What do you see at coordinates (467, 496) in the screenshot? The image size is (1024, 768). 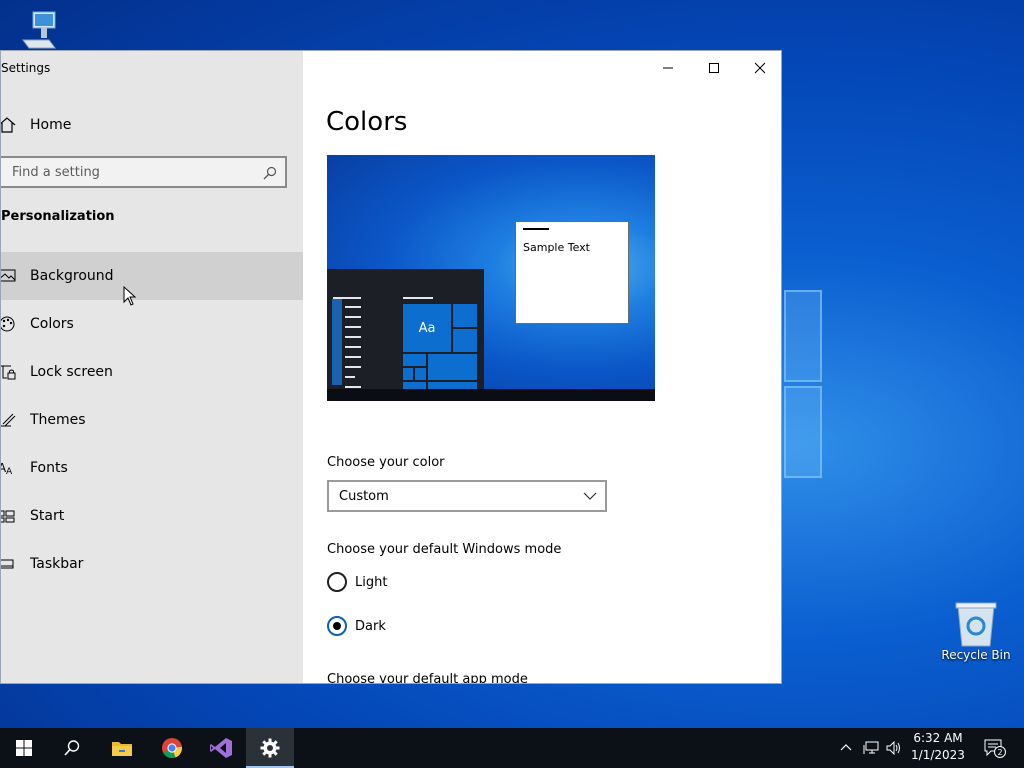 I see `color-select: Custom` at bounding box center [467, 496].